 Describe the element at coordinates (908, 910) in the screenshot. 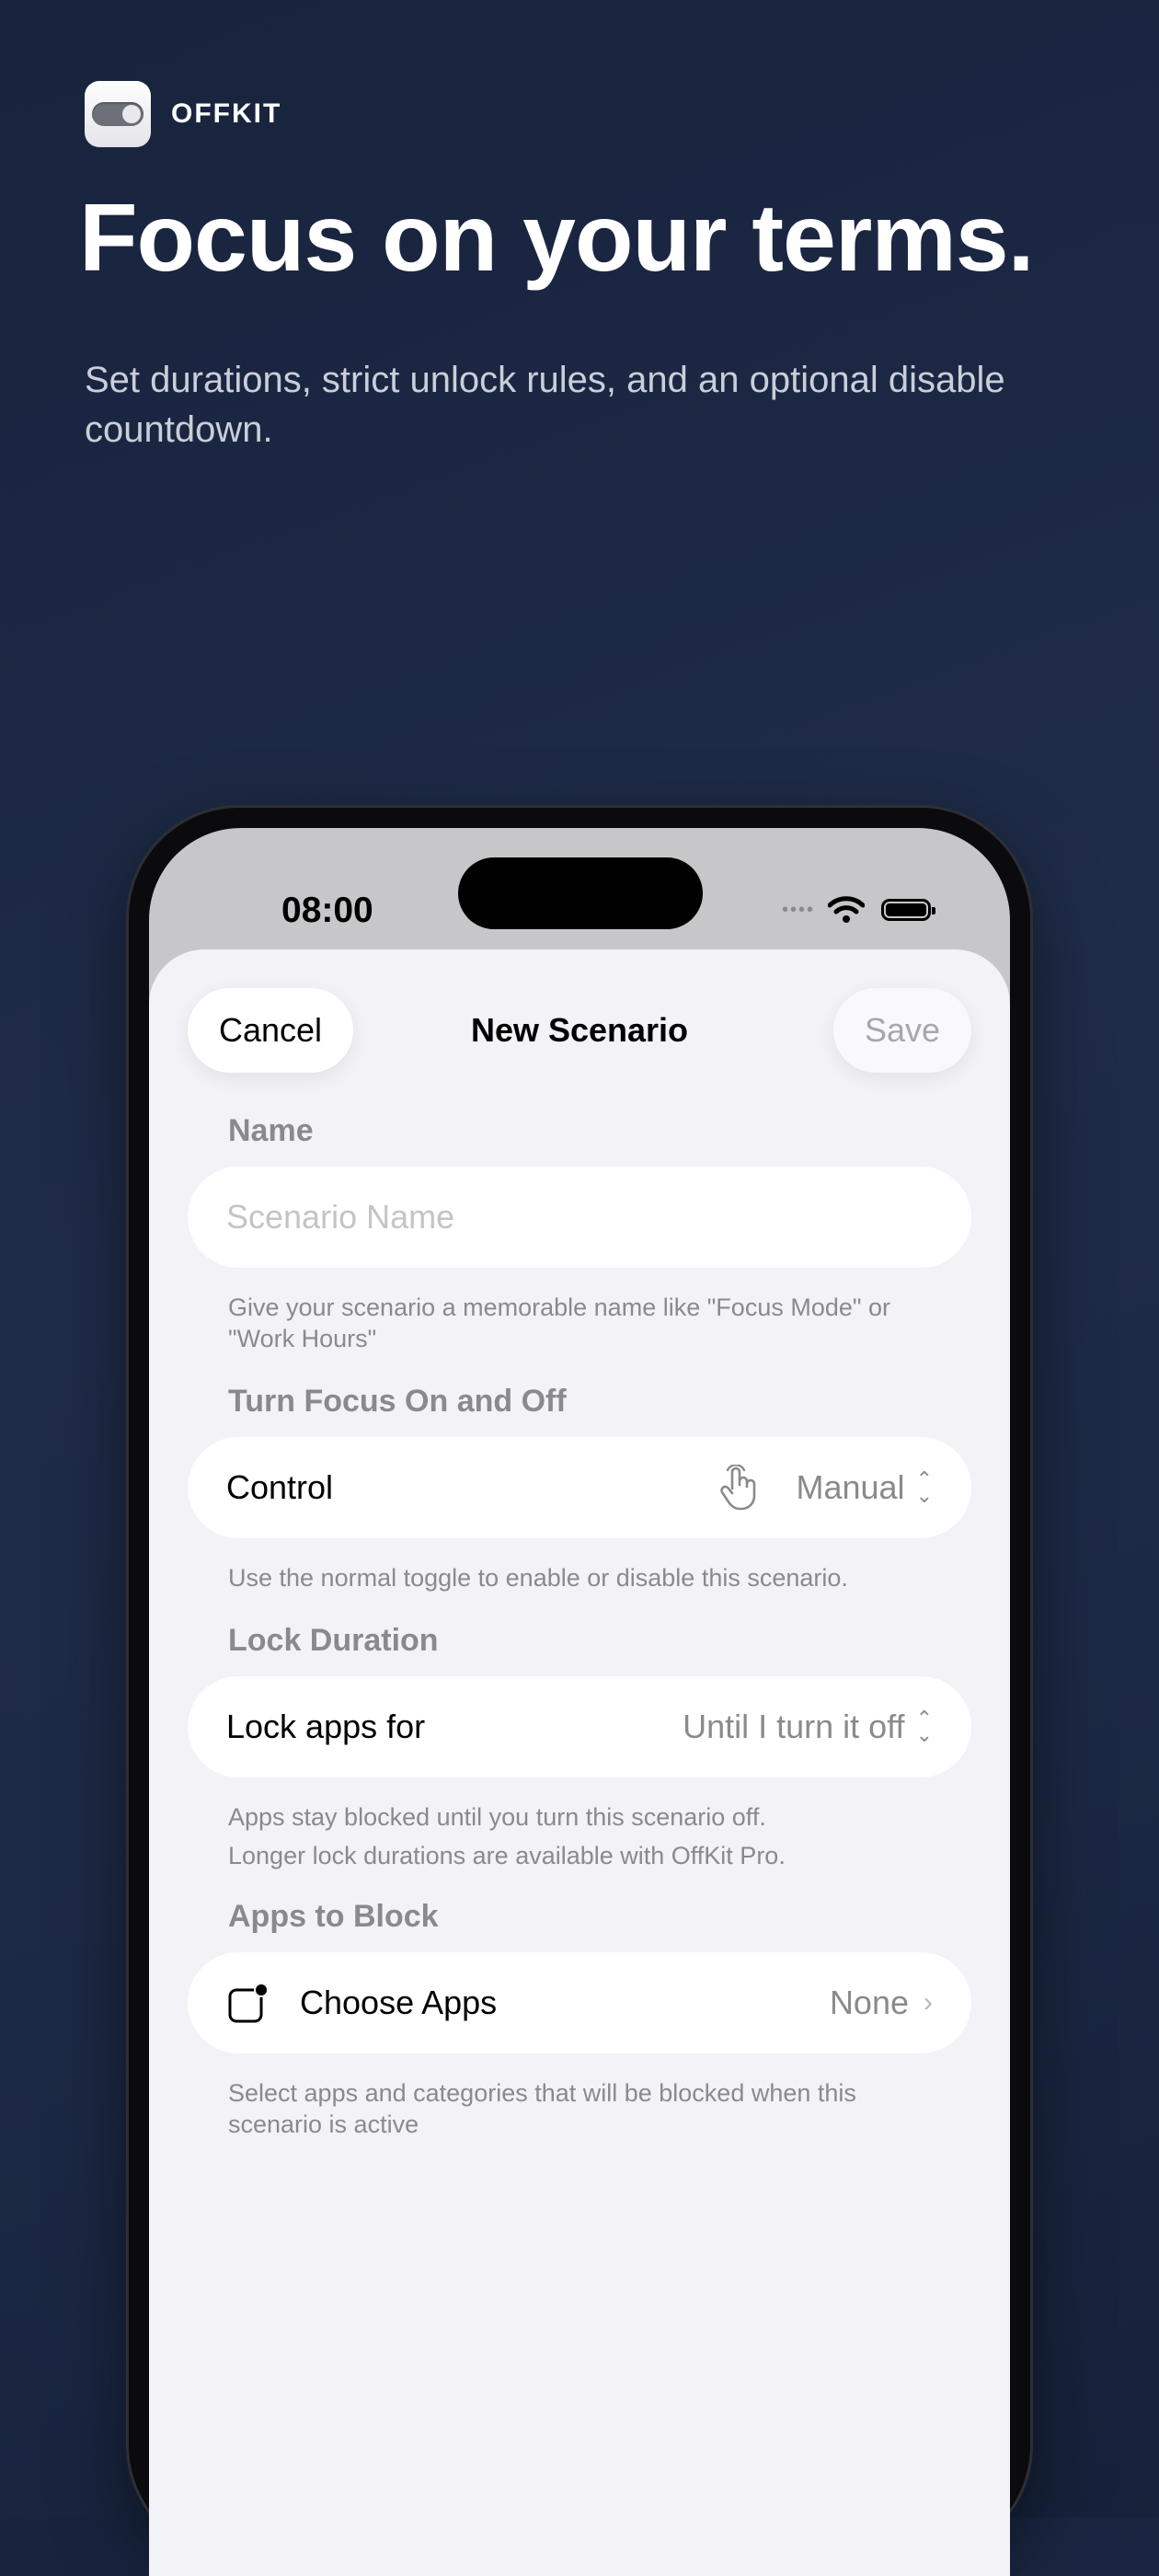

I see `battery-icon` at that location.